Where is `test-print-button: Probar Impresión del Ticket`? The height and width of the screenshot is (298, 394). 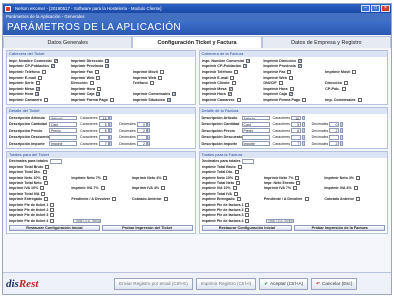
test-print-button: Probar Impresión del Ticket is located at coordinates (147, 228).